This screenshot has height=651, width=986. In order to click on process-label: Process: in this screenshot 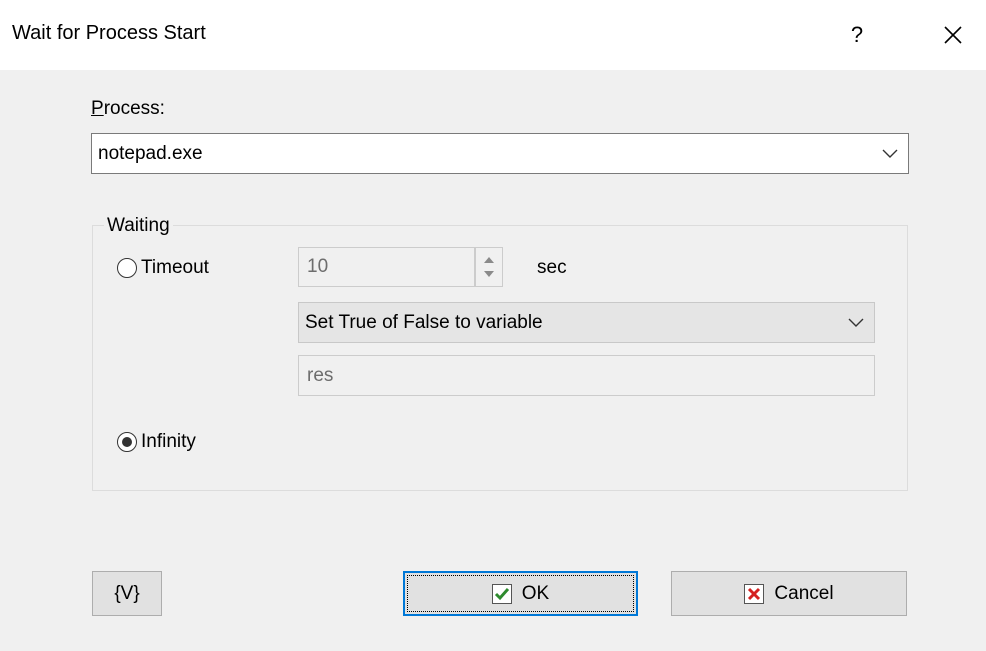, I will do `click(128, 109)`.